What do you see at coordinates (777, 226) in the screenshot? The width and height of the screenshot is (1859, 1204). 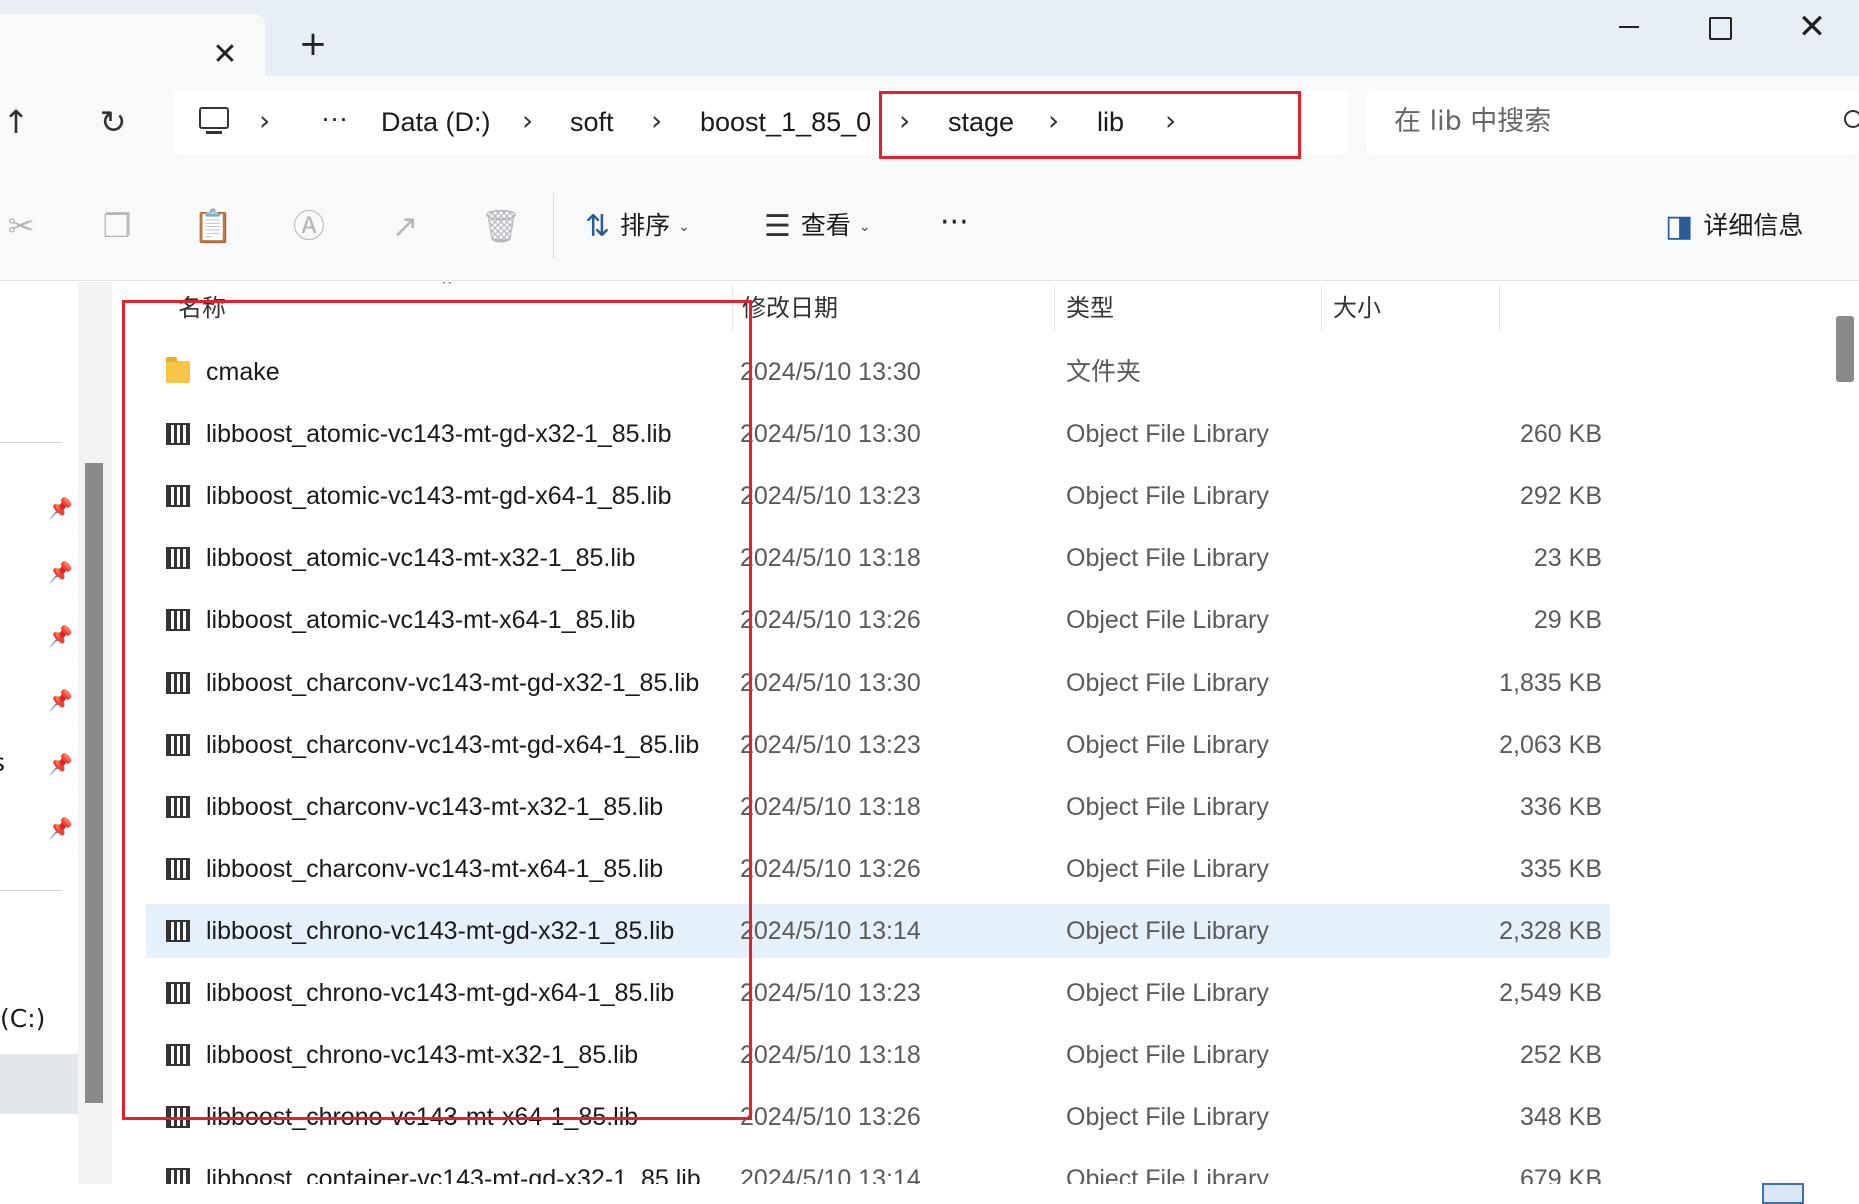 I see `view-list-icon: ☰` at bounding box center [777, 226].